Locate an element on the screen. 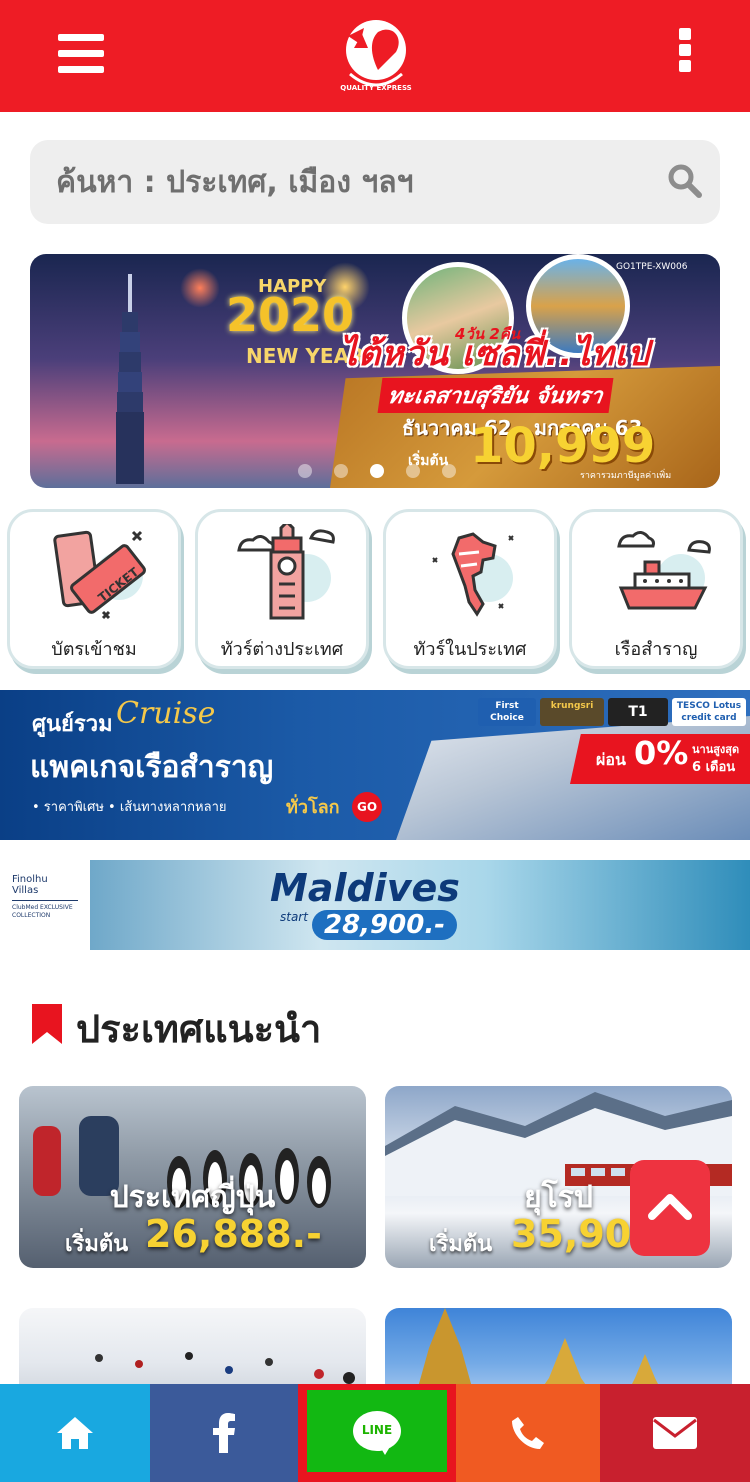 The image size is (750, 1482). t1-card-logo: T1 is located at coordinates (638, 712).